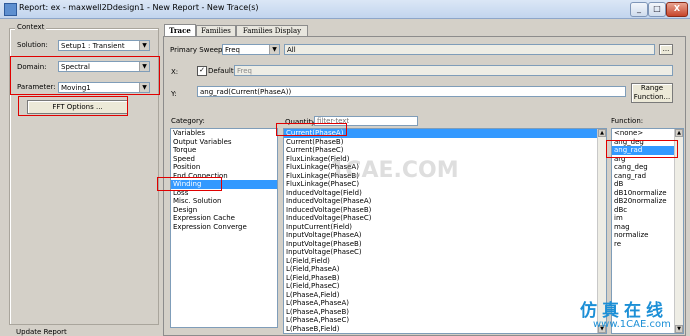  Describe the element at coordinates (76, 88) in the screenshot. I see `parameter-value: Moving1` at that location.